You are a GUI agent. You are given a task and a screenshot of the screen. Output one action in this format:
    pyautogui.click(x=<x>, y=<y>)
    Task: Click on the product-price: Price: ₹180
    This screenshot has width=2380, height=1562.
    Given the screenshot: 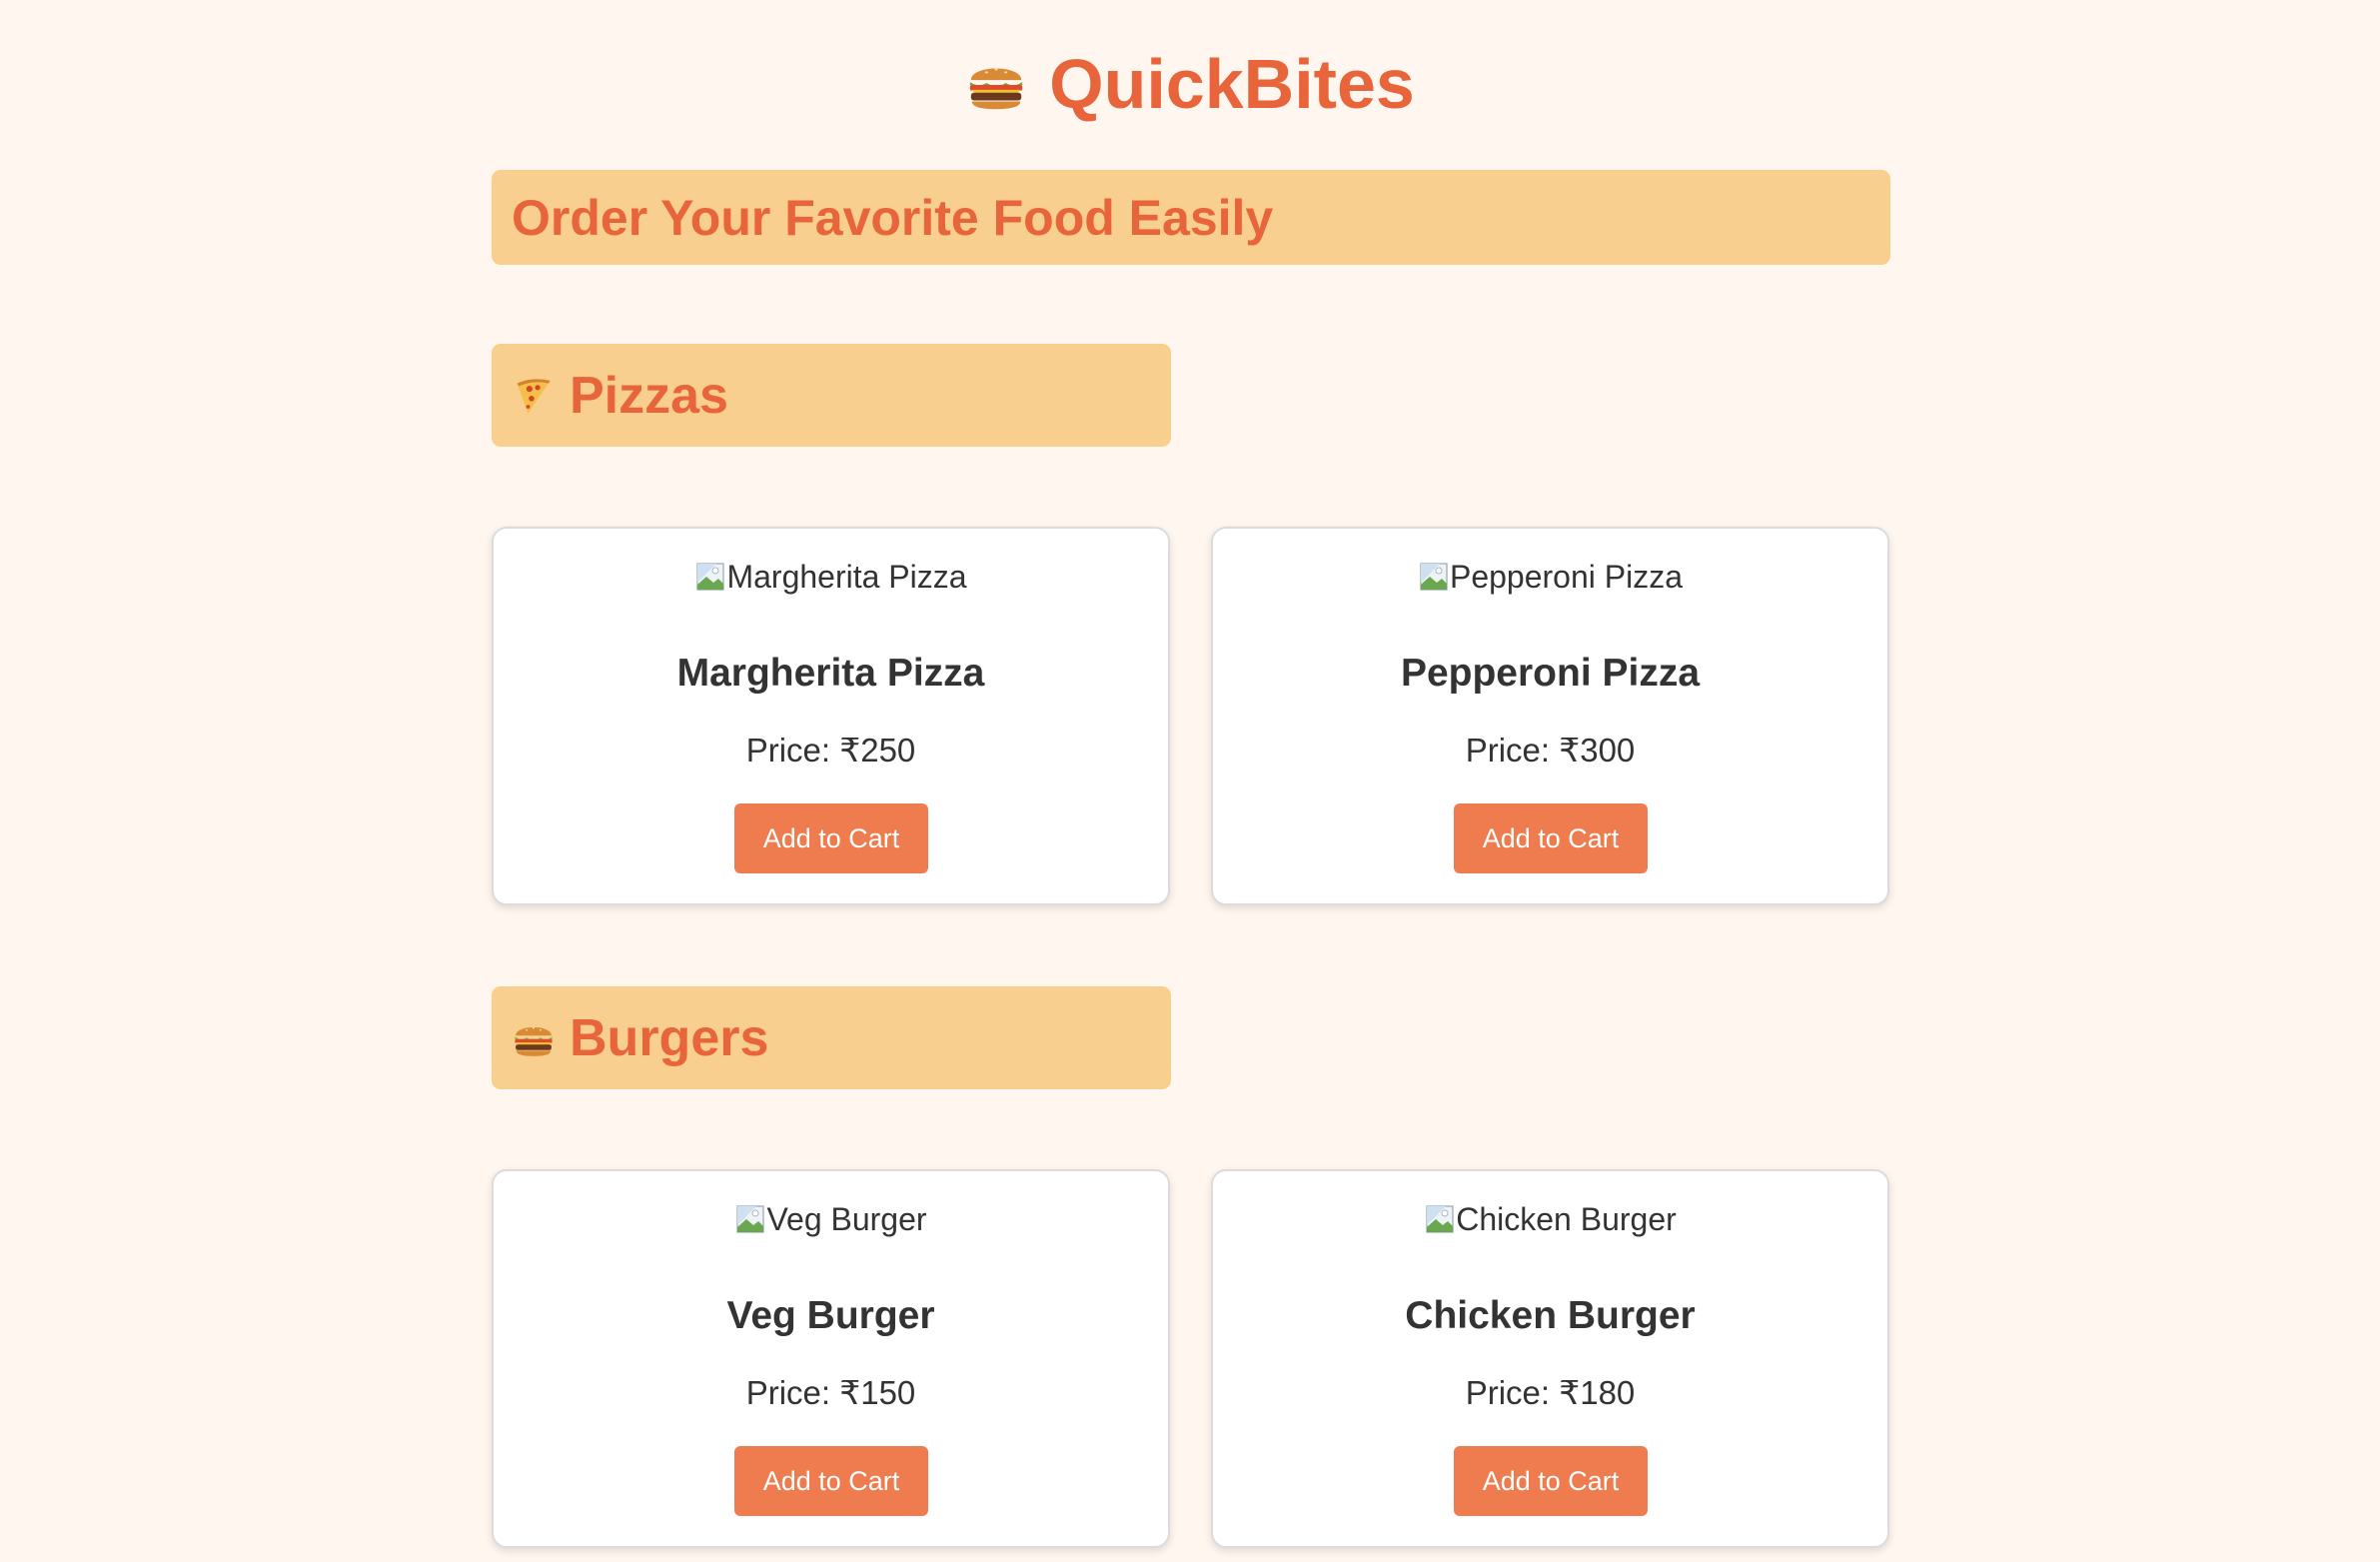 What is the action you would take?
    pyautogui.click(x=1550, y=1392)
    